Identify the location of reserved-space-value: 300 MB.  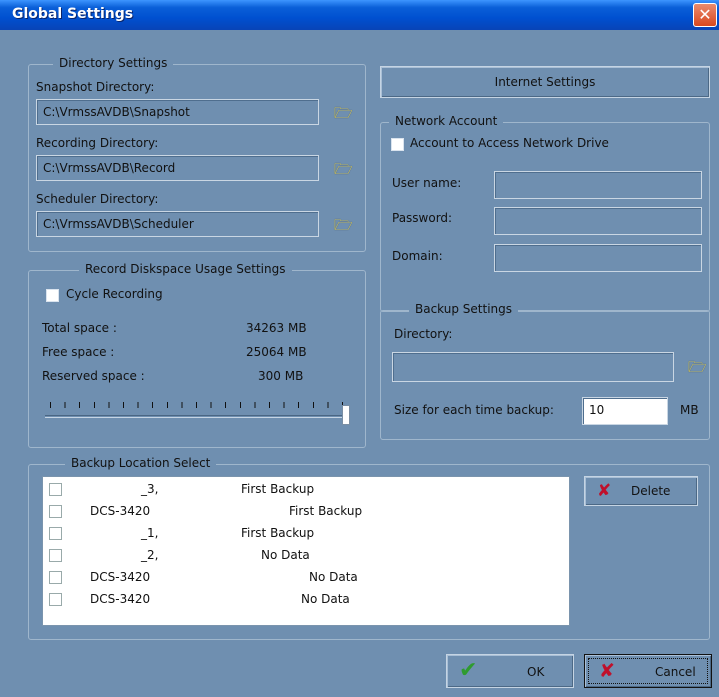
(281, 376).